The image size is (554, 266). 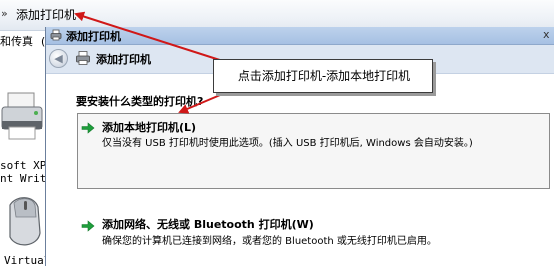 What do you see at coordinates (24, 260) in the screenshot?
I see `device-virtual-label: Virtual` at bounding box center [24, 260].